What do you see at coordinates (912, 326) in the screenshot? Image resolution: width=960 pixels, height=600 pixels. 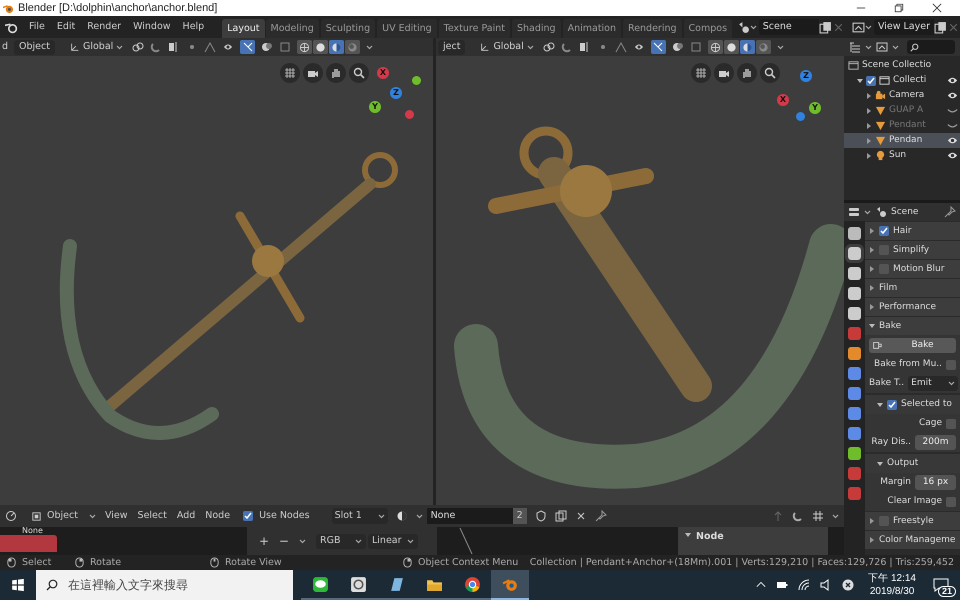 I see `panel-header: Bake` at bounding box center [912, 326].